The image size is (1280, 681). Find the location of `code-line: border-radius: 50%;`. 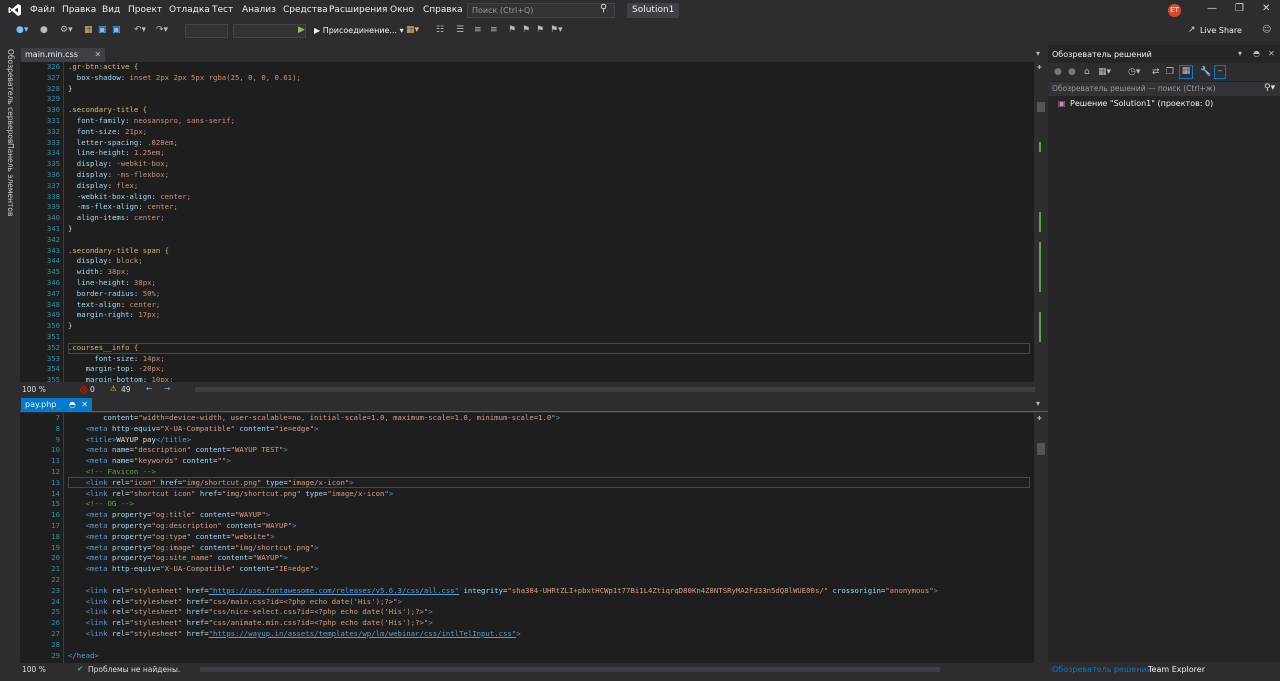

code-line: border-radius: 50%; is located at coordinates (549, 294).